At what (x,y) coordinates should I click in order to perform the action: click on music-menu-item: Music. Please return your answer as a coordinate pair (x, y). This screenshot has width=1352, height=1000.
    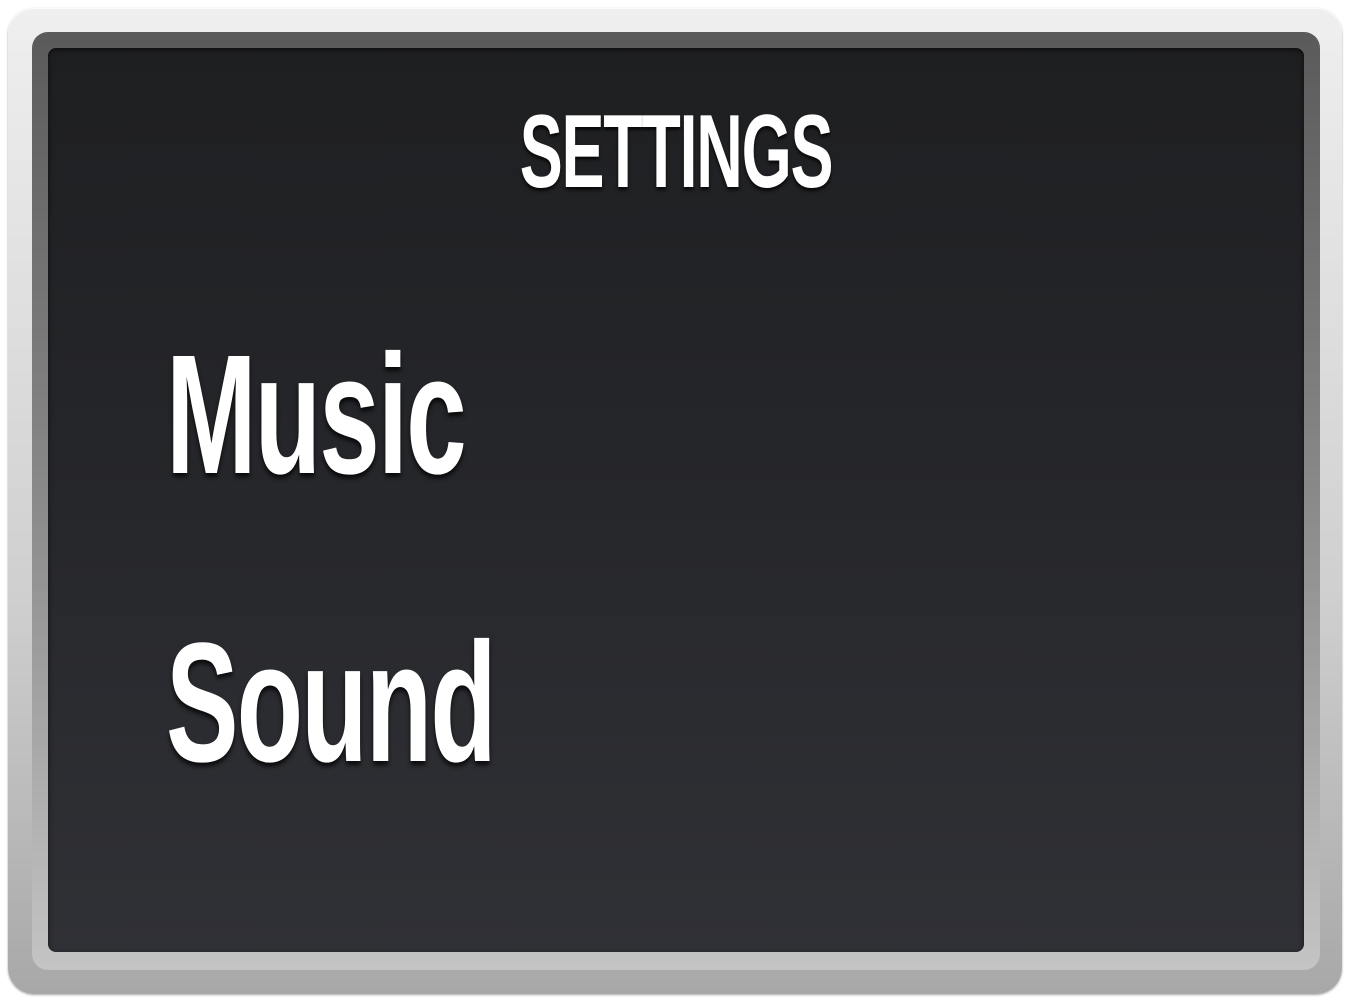
    Looking at the image, I should click on (316, 415).